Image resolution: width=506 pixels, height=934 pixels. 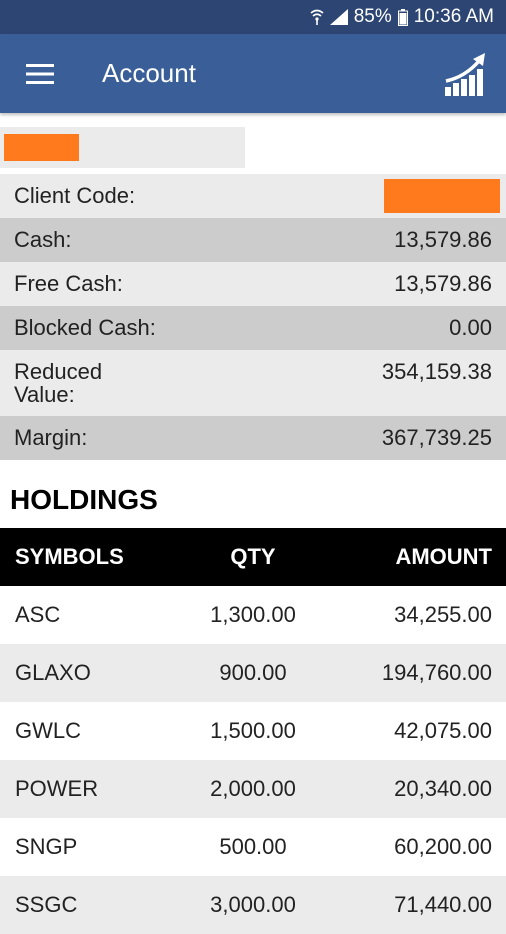 I want to click on table-row: ASC 1,300.00 34,255.00, so click(x=253, y=615).